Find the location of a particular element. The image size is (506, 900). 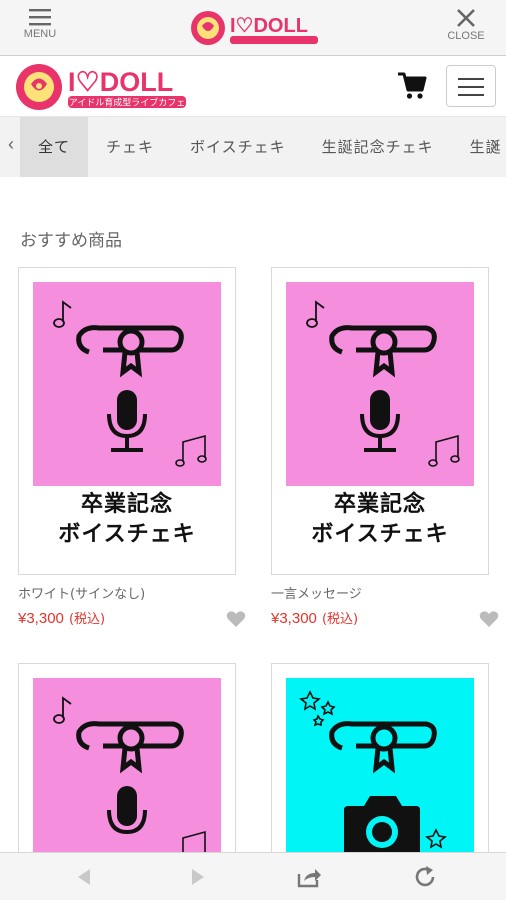

tab-cheki: チェキ is located at coordinates (130, 147).